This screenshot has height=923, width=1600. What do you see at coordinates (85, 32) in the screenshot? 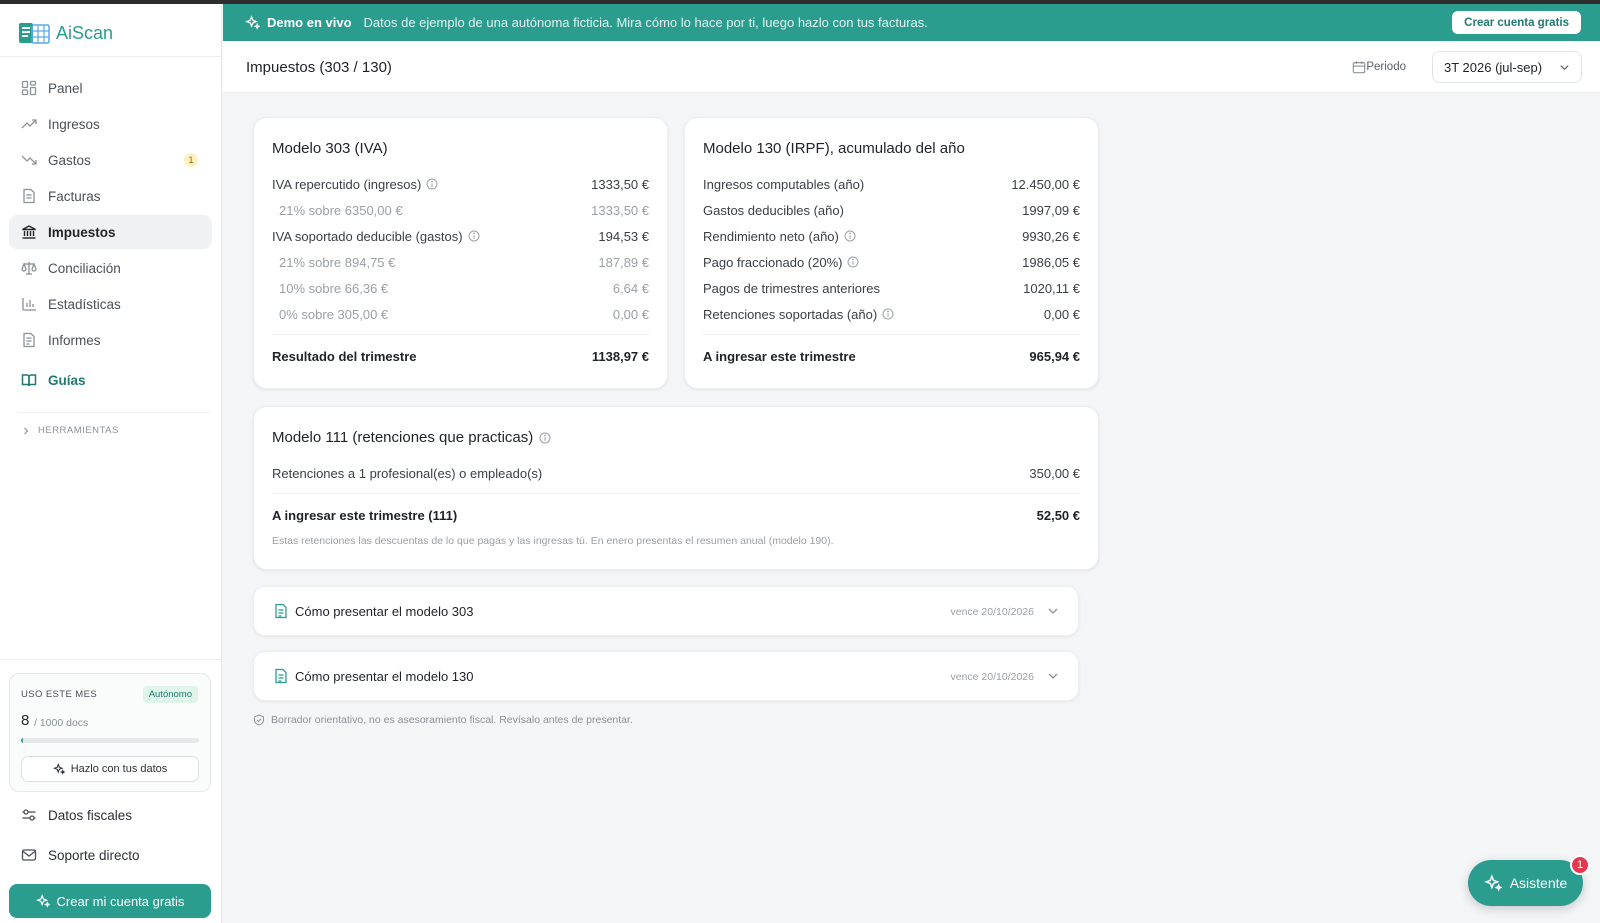
I see `logo-text: AiScan` at bounding box center [85, 32].